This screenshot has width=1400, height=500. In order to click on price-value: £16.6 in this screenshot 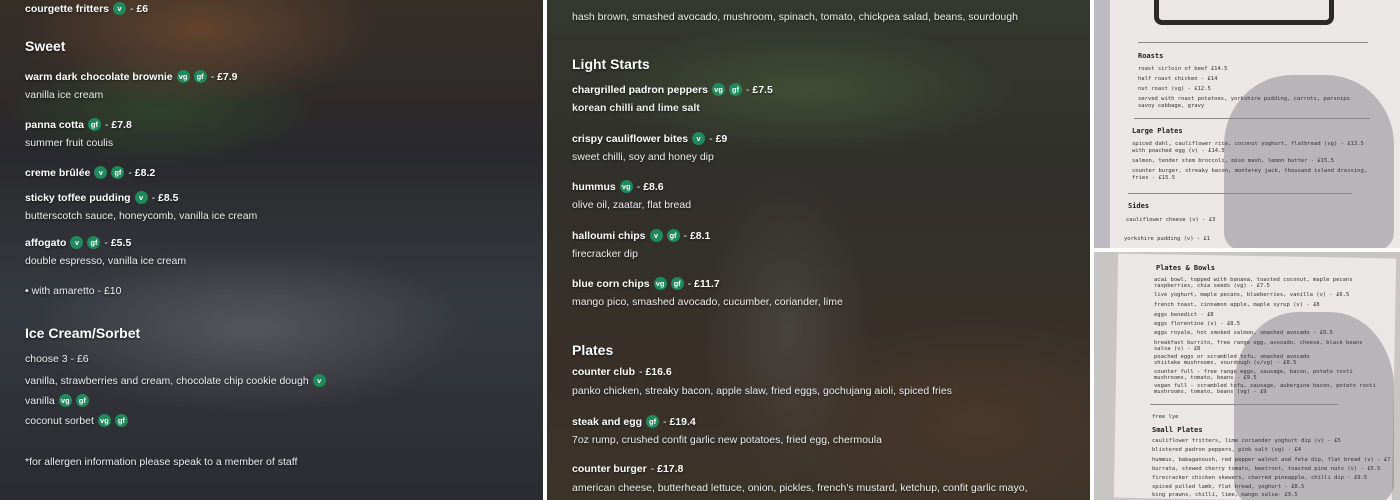, I will do `click(658, 372)`.